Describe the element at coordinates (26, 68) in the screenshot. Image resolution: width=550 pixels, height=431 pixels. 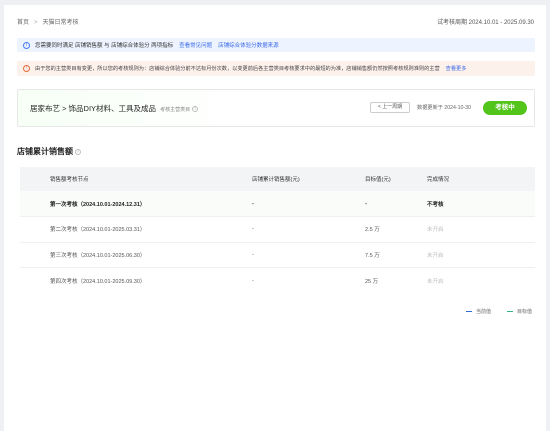
I see `warning-icon: !` at that location.